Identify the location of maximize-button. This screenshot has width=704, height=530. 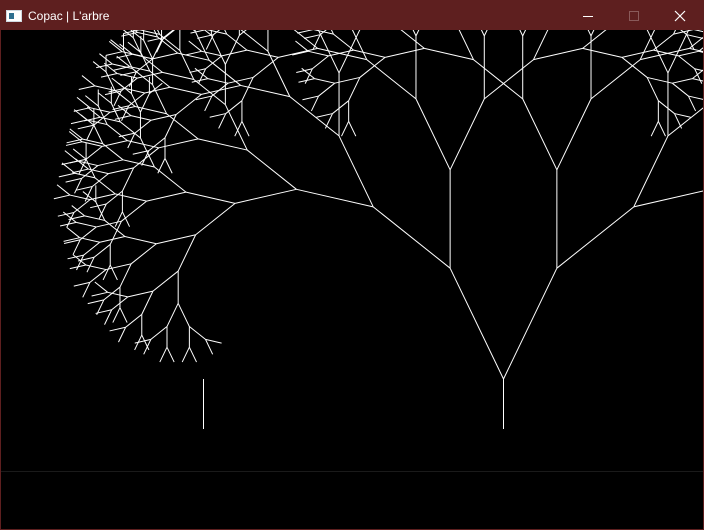
(634, 15).